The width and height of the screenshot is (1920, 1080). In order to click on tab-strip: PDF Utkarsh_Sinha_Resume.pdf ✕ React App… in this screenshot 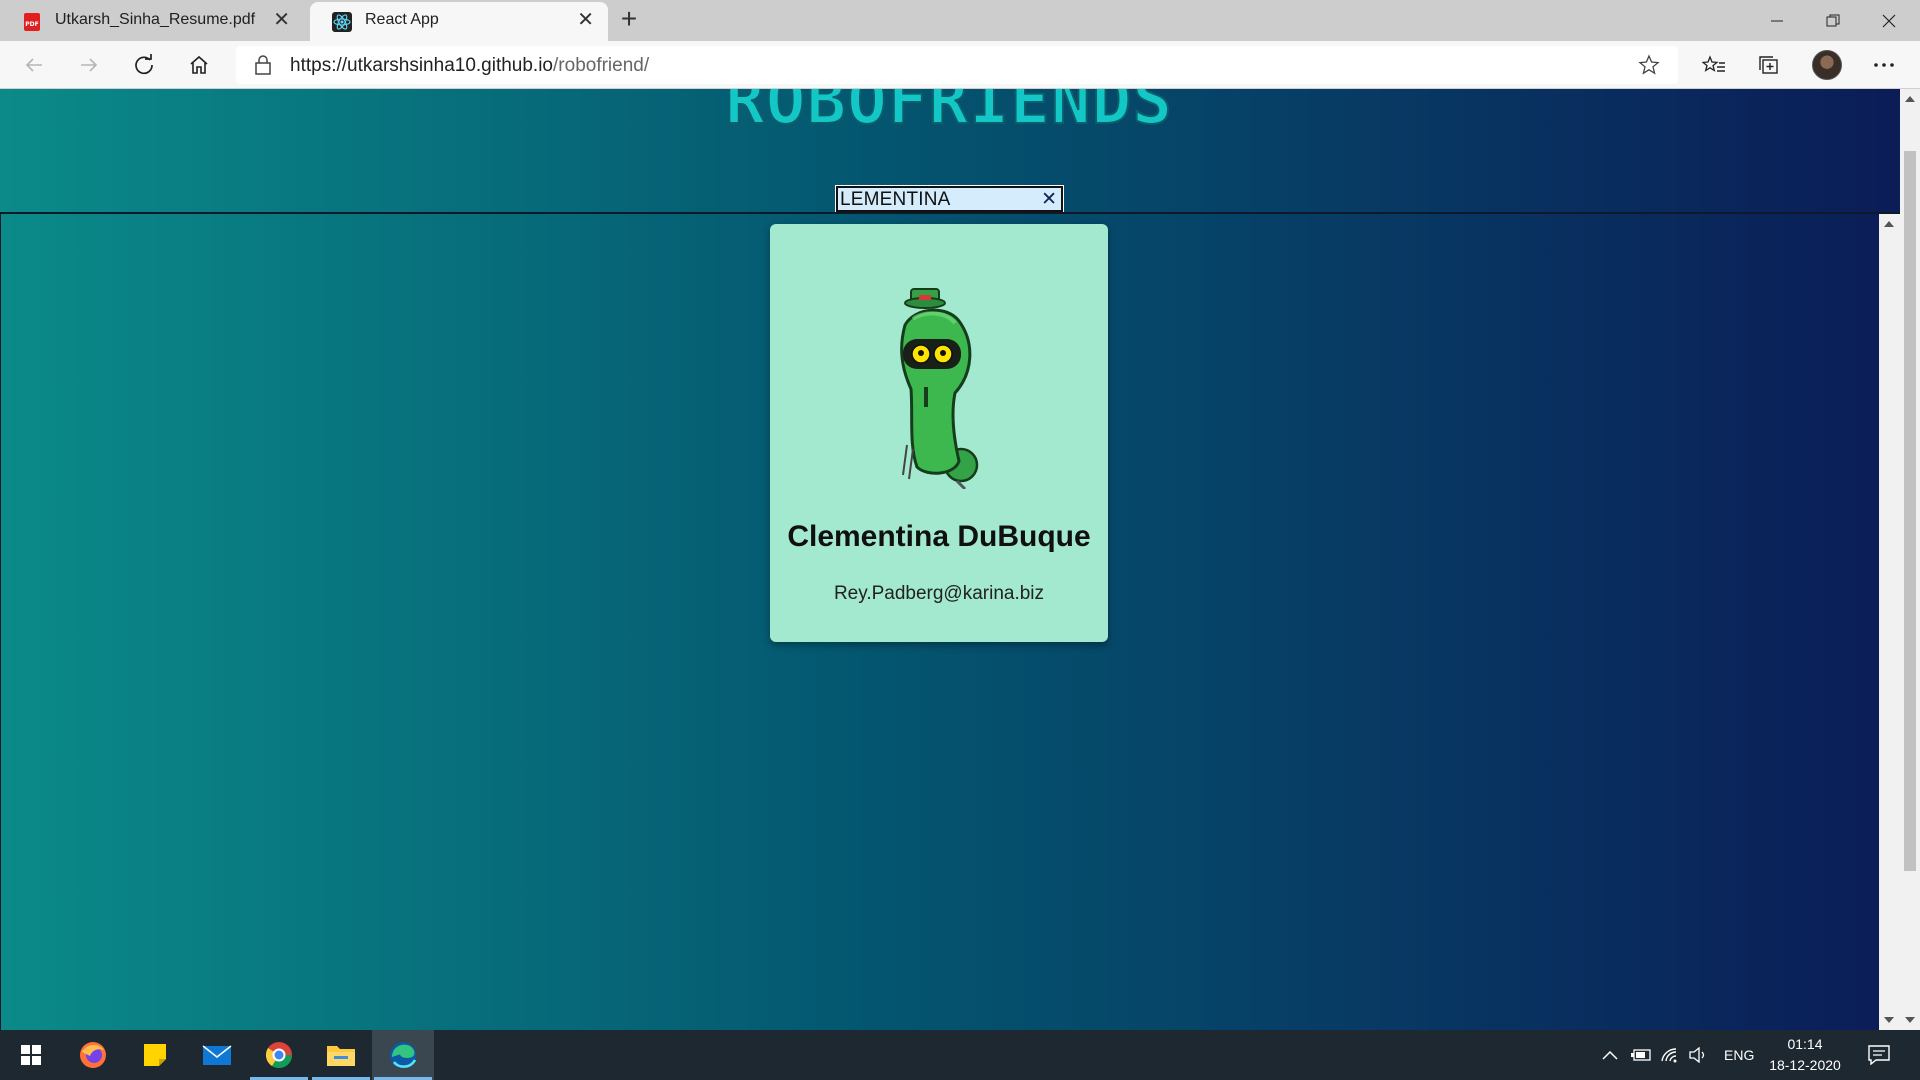, I will do `click(960, 20)`.